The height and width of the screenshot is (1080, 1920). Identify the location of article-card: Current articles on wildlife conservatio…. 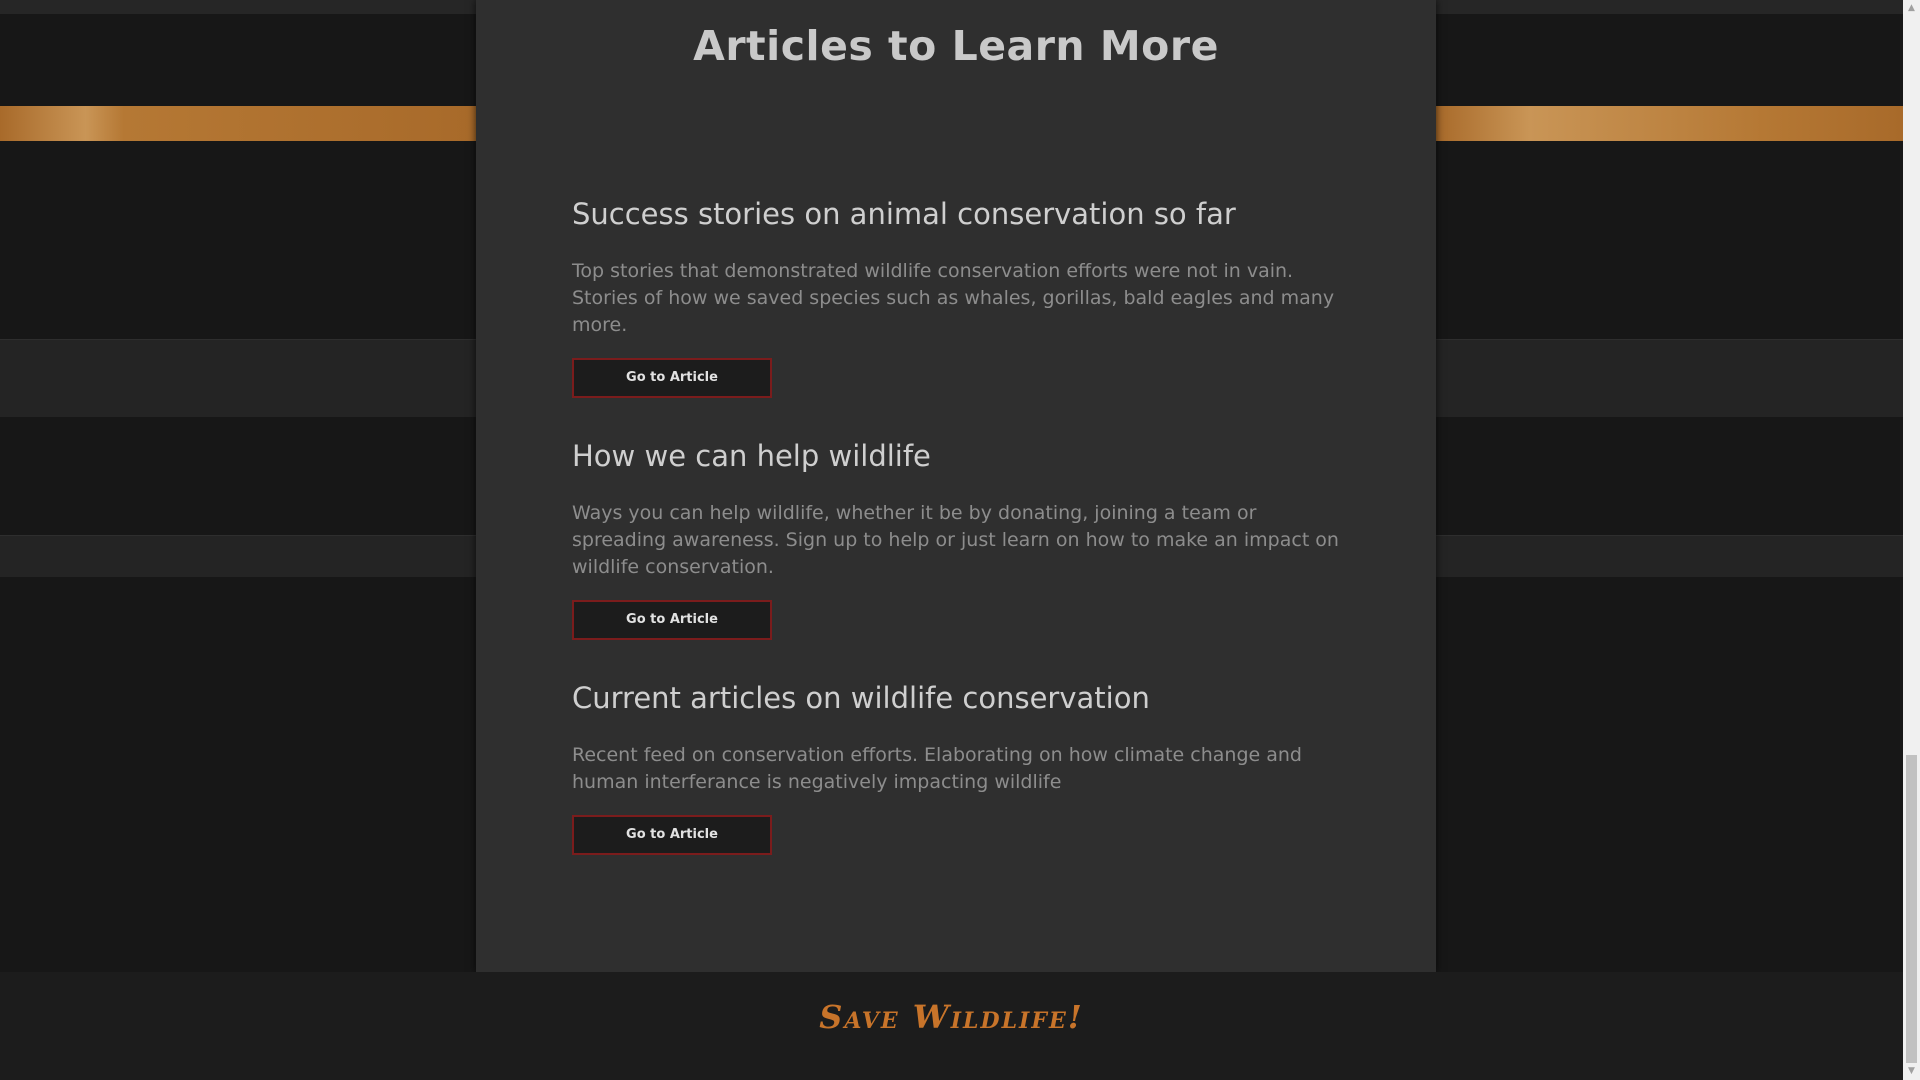
(962, 766).